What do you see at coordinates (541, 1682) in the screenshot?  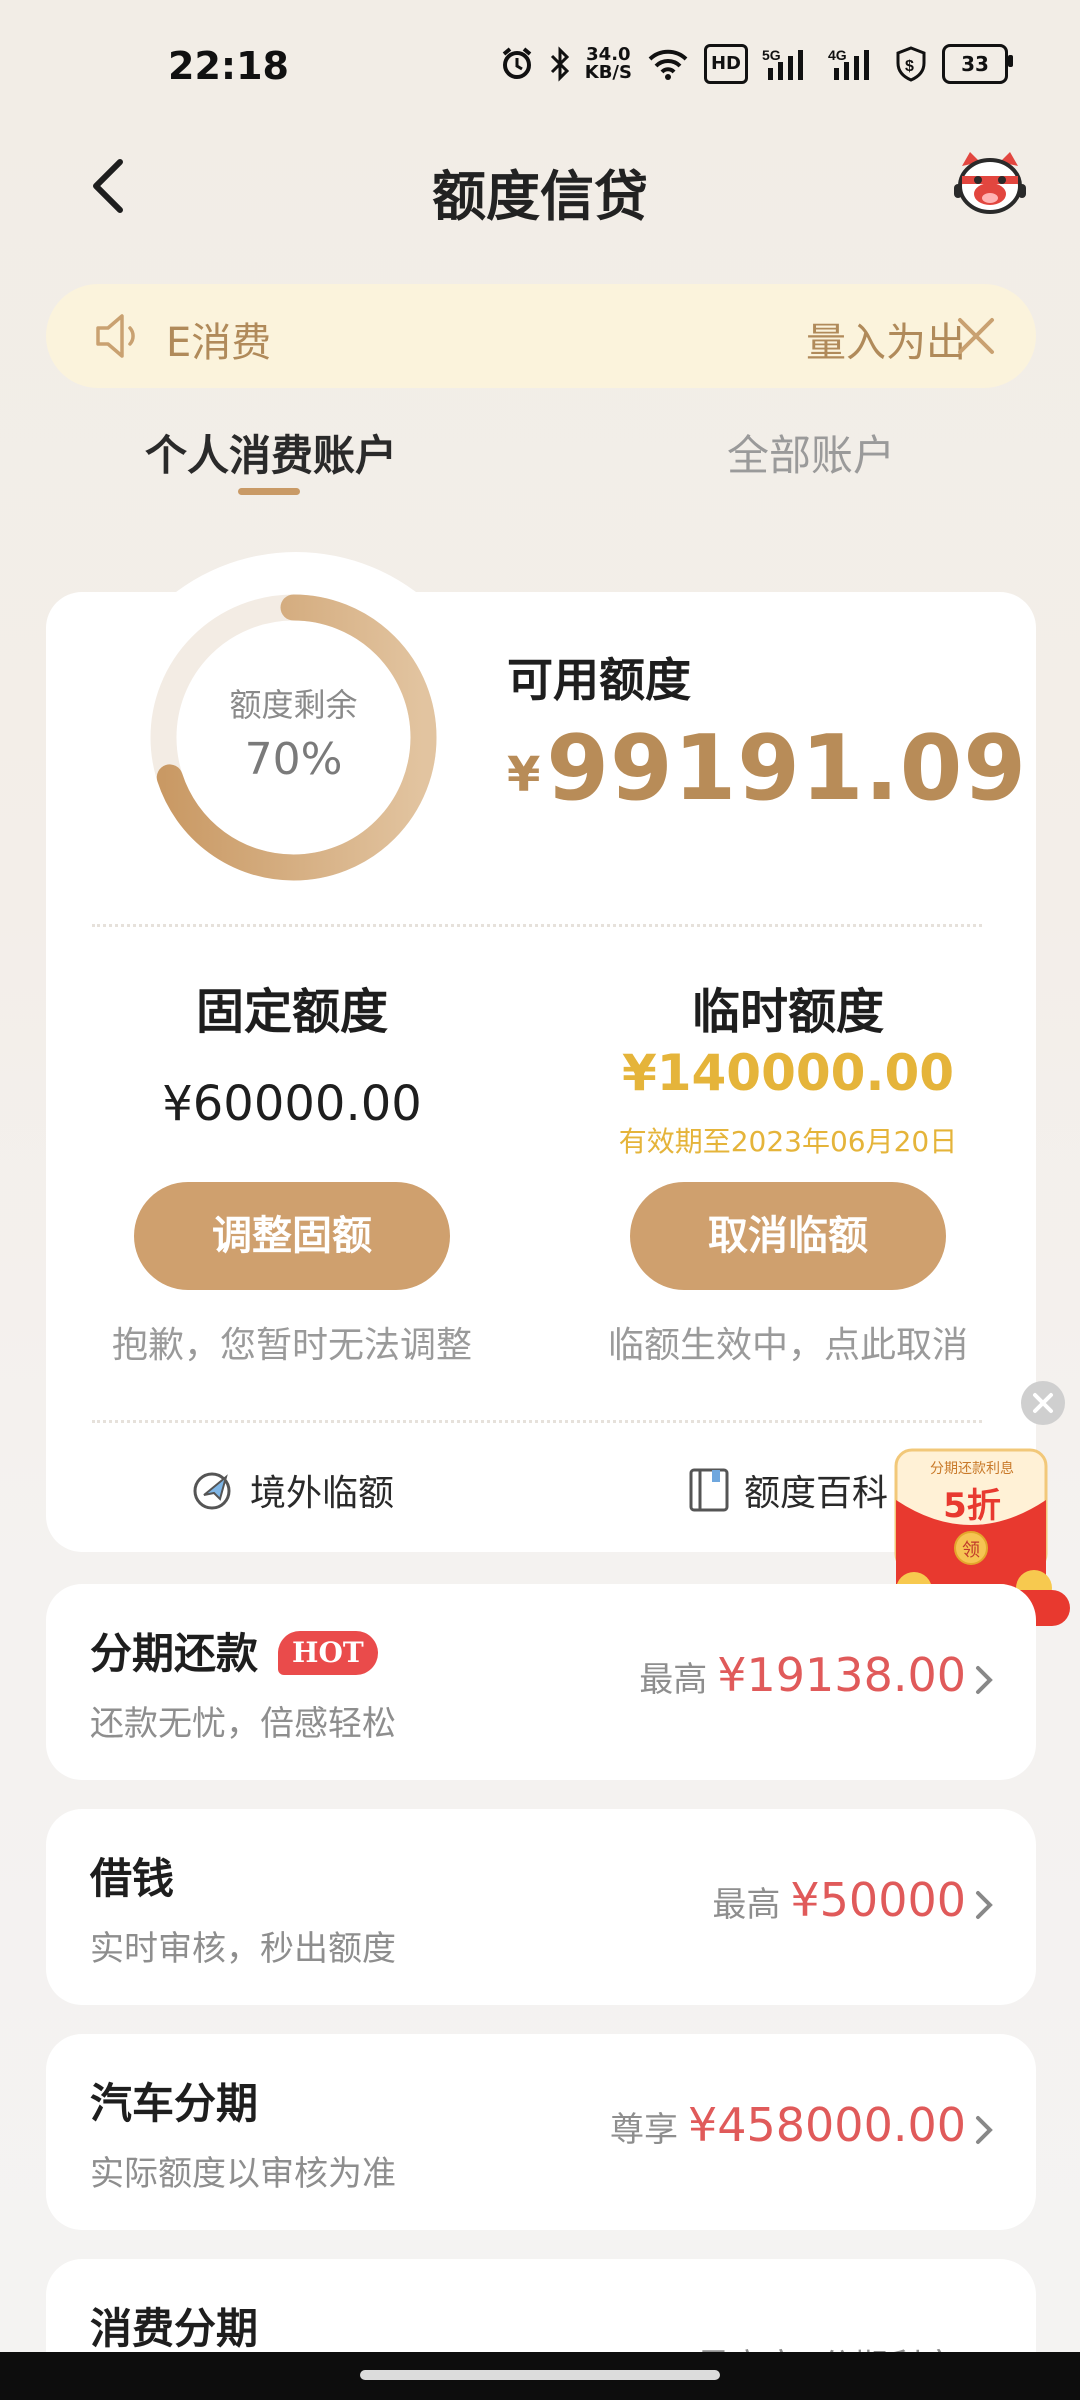 I see `service-item-installment-repay: 分期还款 HOT 还款无忧，倍感轻松 最高 ¥19138.00` at bounding box center [541, 1682].